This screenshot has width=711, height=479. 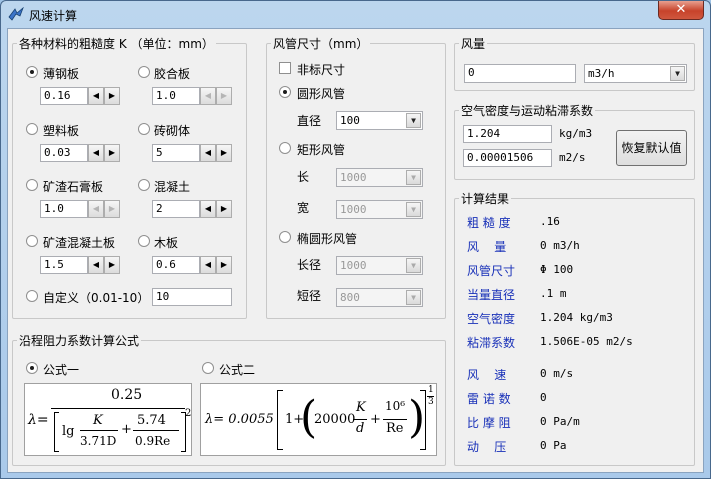 What do you see at coordinates (285, 148) in the screenshot?
I see `rect-duct-radio` at bounding box center [285, 148].